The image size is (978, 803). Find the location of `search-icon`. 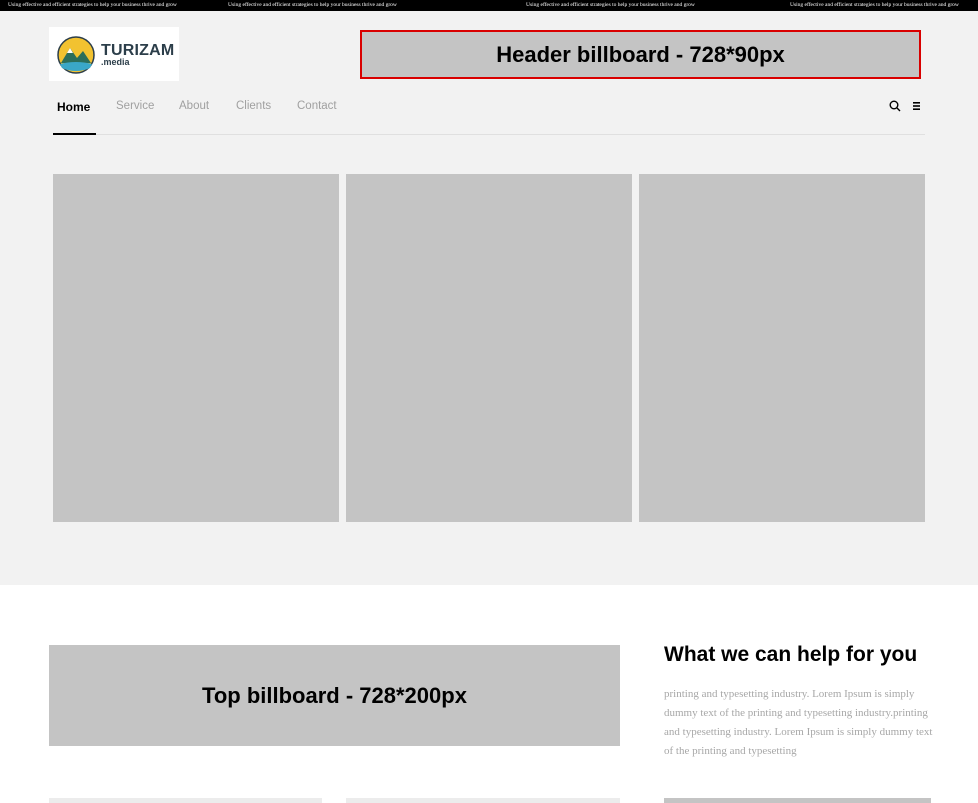

search-icon is located at coordinates (895, 106).